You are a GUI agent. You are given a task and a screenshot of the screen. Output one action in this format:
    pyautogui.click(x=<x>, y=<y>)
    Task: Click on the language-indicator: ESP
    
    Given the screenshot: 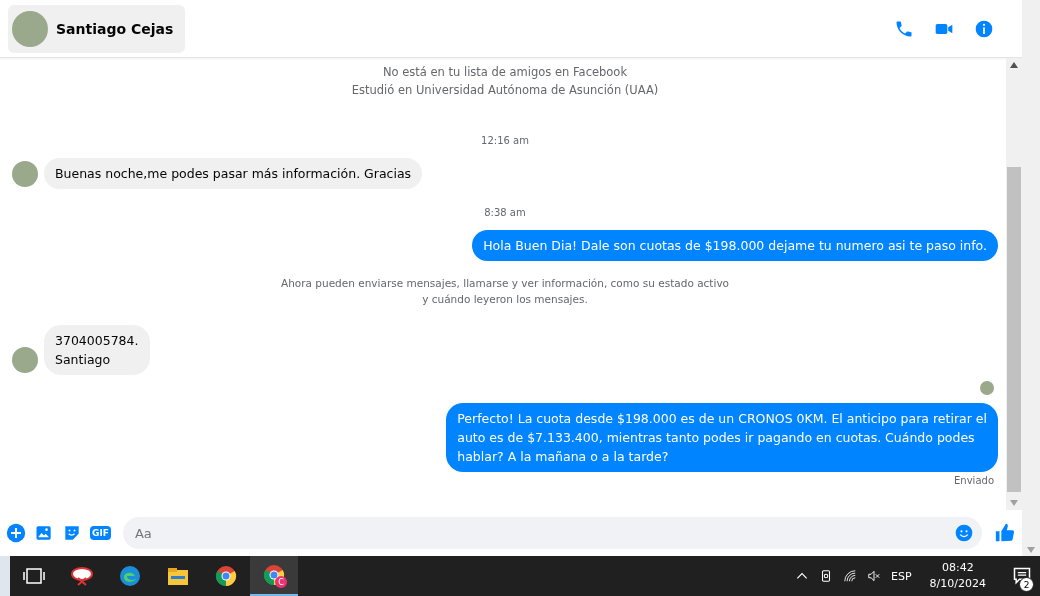 What is the action you would take?
    pyautogui.click(x=901, y=576)
    